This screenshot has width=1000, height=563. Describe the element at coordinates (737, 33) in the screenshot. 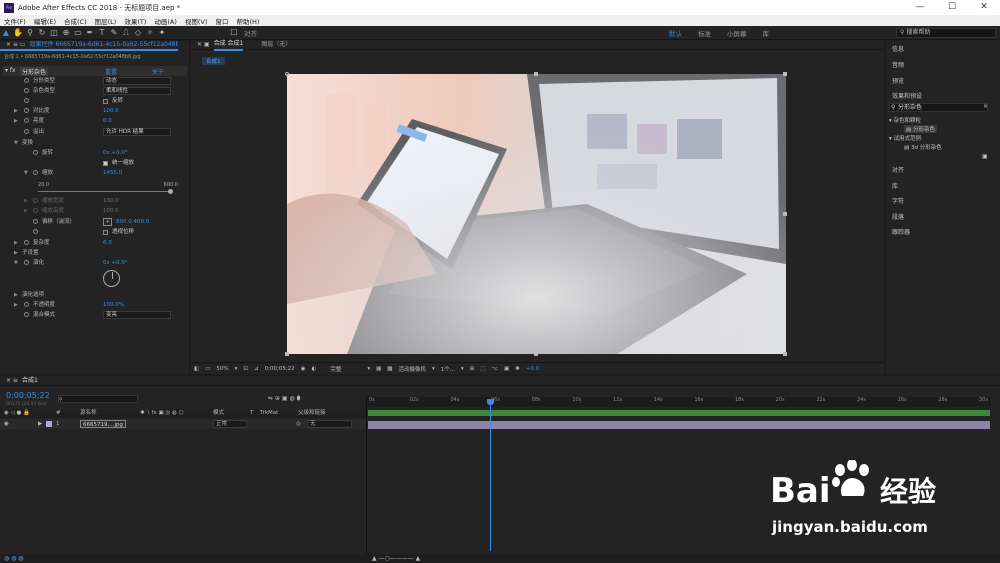

I see `workspace-small-screen: 小屏幕` at that location.